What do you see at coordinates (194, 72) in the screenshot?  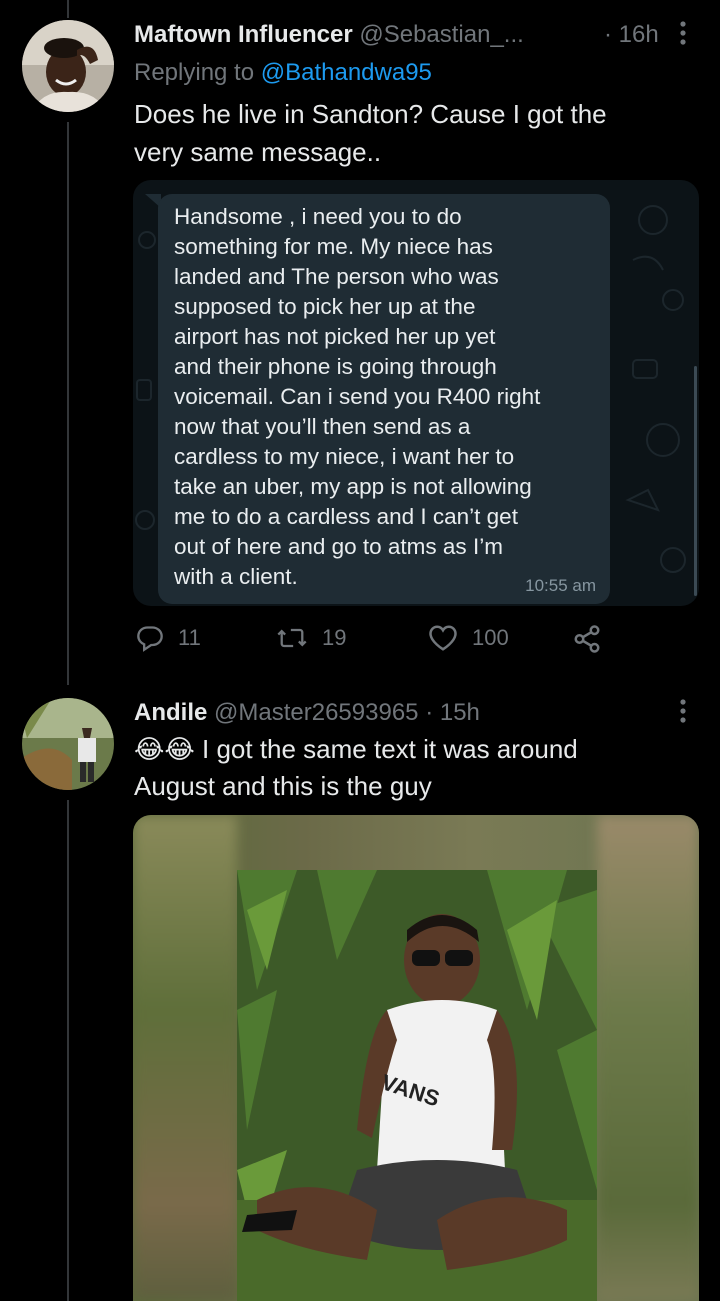 I see `replying-prefix: Replying to` at bounding box center [194, 72].